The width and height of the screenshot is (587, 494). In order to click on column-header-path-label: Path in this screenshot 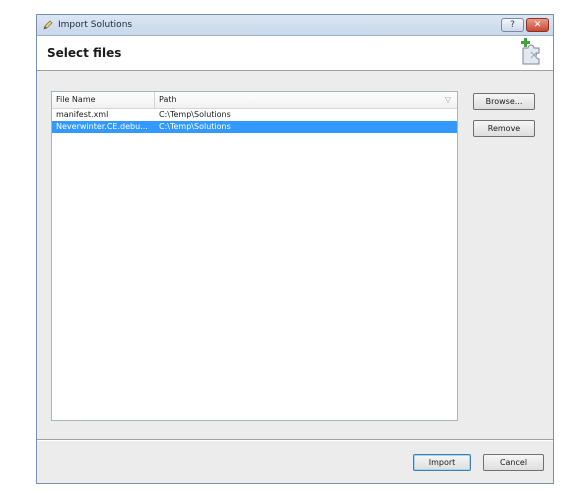, I will do `click(168, 99)`.